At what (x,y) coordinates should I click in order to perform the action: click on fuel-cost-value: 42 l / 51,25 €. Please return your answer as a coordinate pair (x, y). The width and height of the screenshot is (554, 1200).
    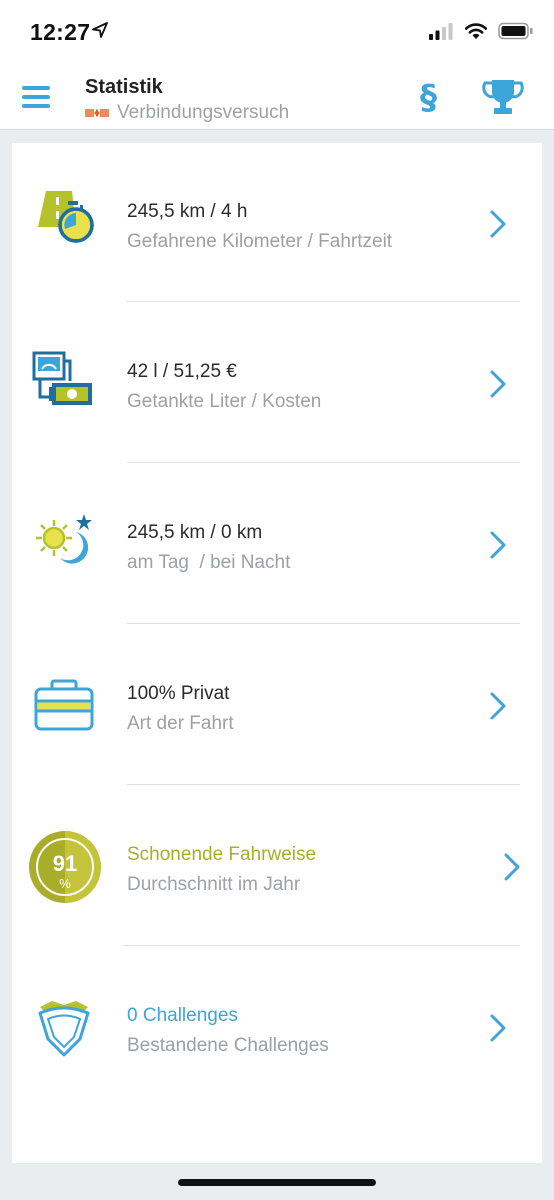
    Looking at the image, I should click on (182, 371).